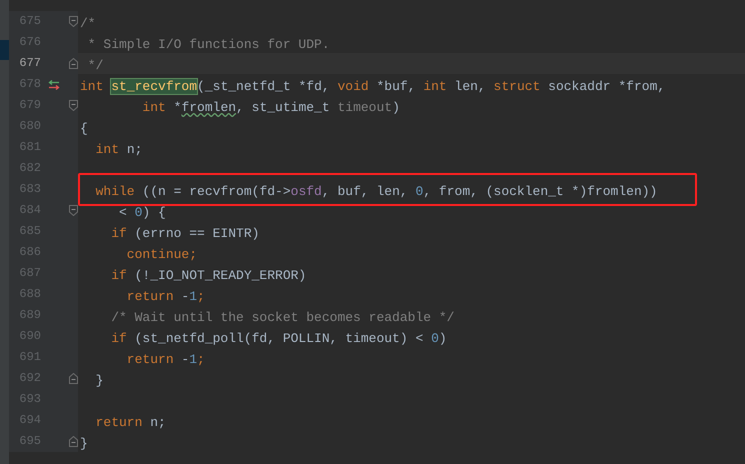 The image size is (745, 464). Describe the element at coordinates (142, 212) in the screenshot. I see `code-line: < 0) {` at that location.